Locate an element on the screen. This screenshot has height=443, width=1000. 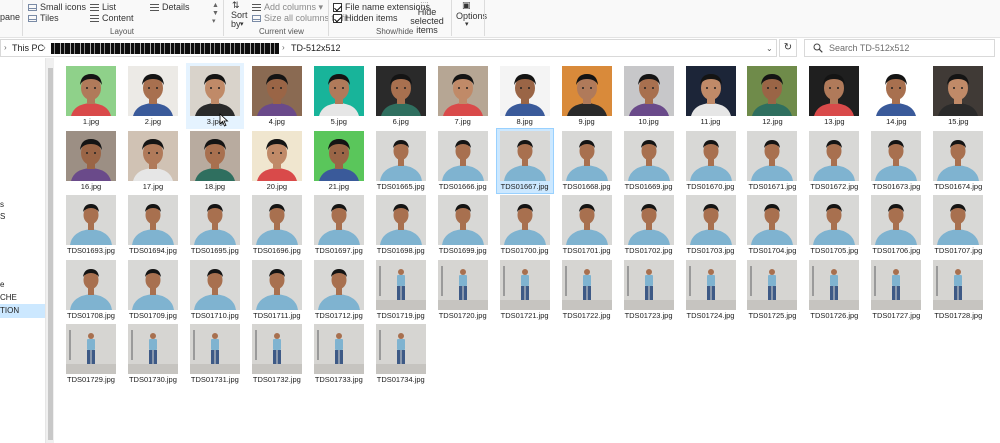
refresh-button: ↻ is located at coordinates (788, 48).